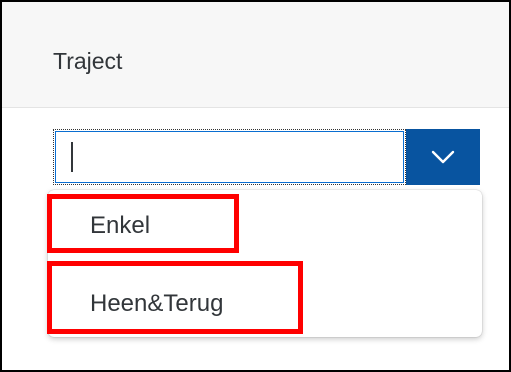 The height and width of the screenshot is (372, 511). I want to click on option-heen-terug: Heen&Terug, so click(265, 300).